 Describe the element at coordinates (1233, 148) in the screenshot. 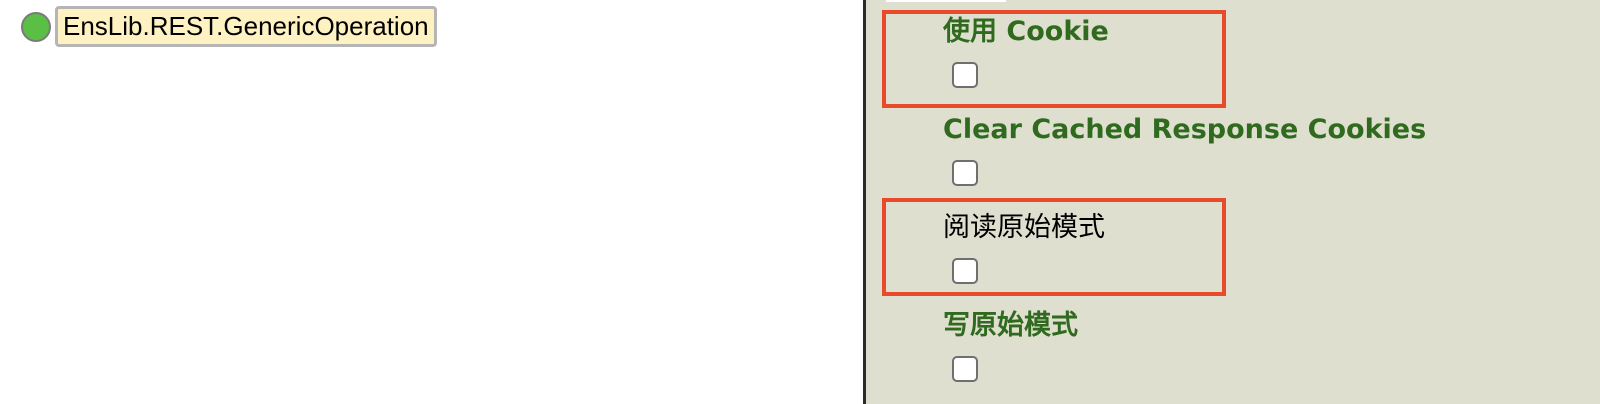

I see `setting-clear-cached-response-cookies: Clear Cached Response Cookies` at that location.